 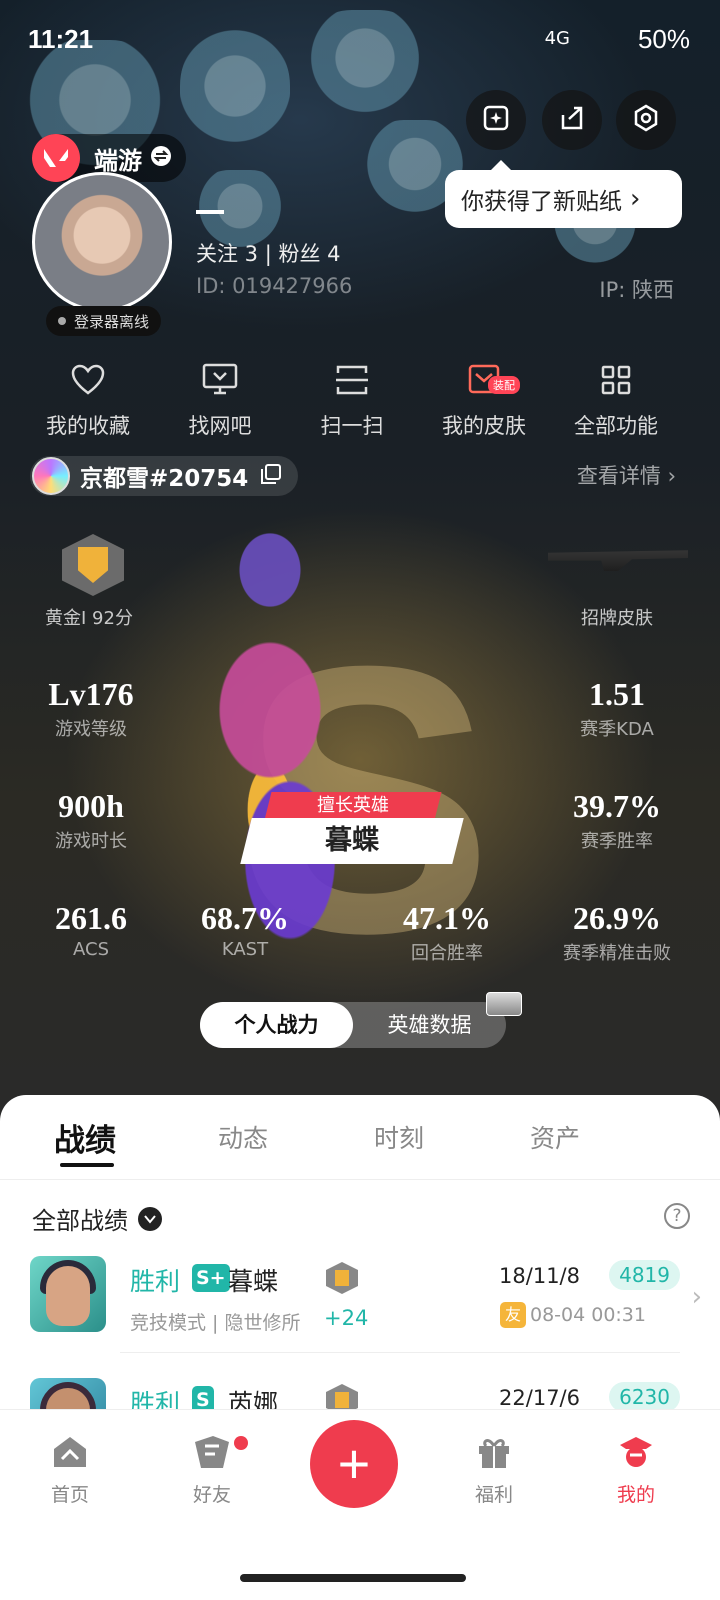 I want to click on match-score: 6230, so click(x=644, y=1397).